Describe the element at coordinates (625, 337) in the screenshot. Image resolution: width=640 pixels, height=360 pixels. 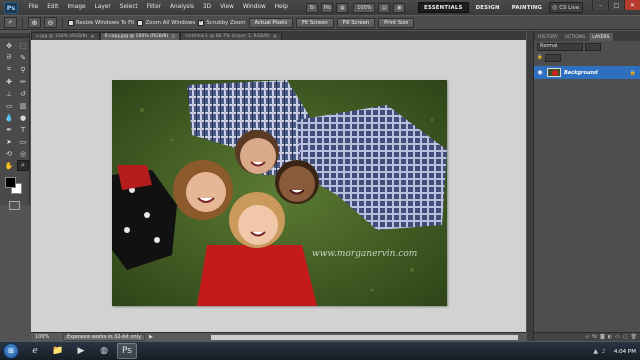
I see `new-layer-icon: ▢` at that location.